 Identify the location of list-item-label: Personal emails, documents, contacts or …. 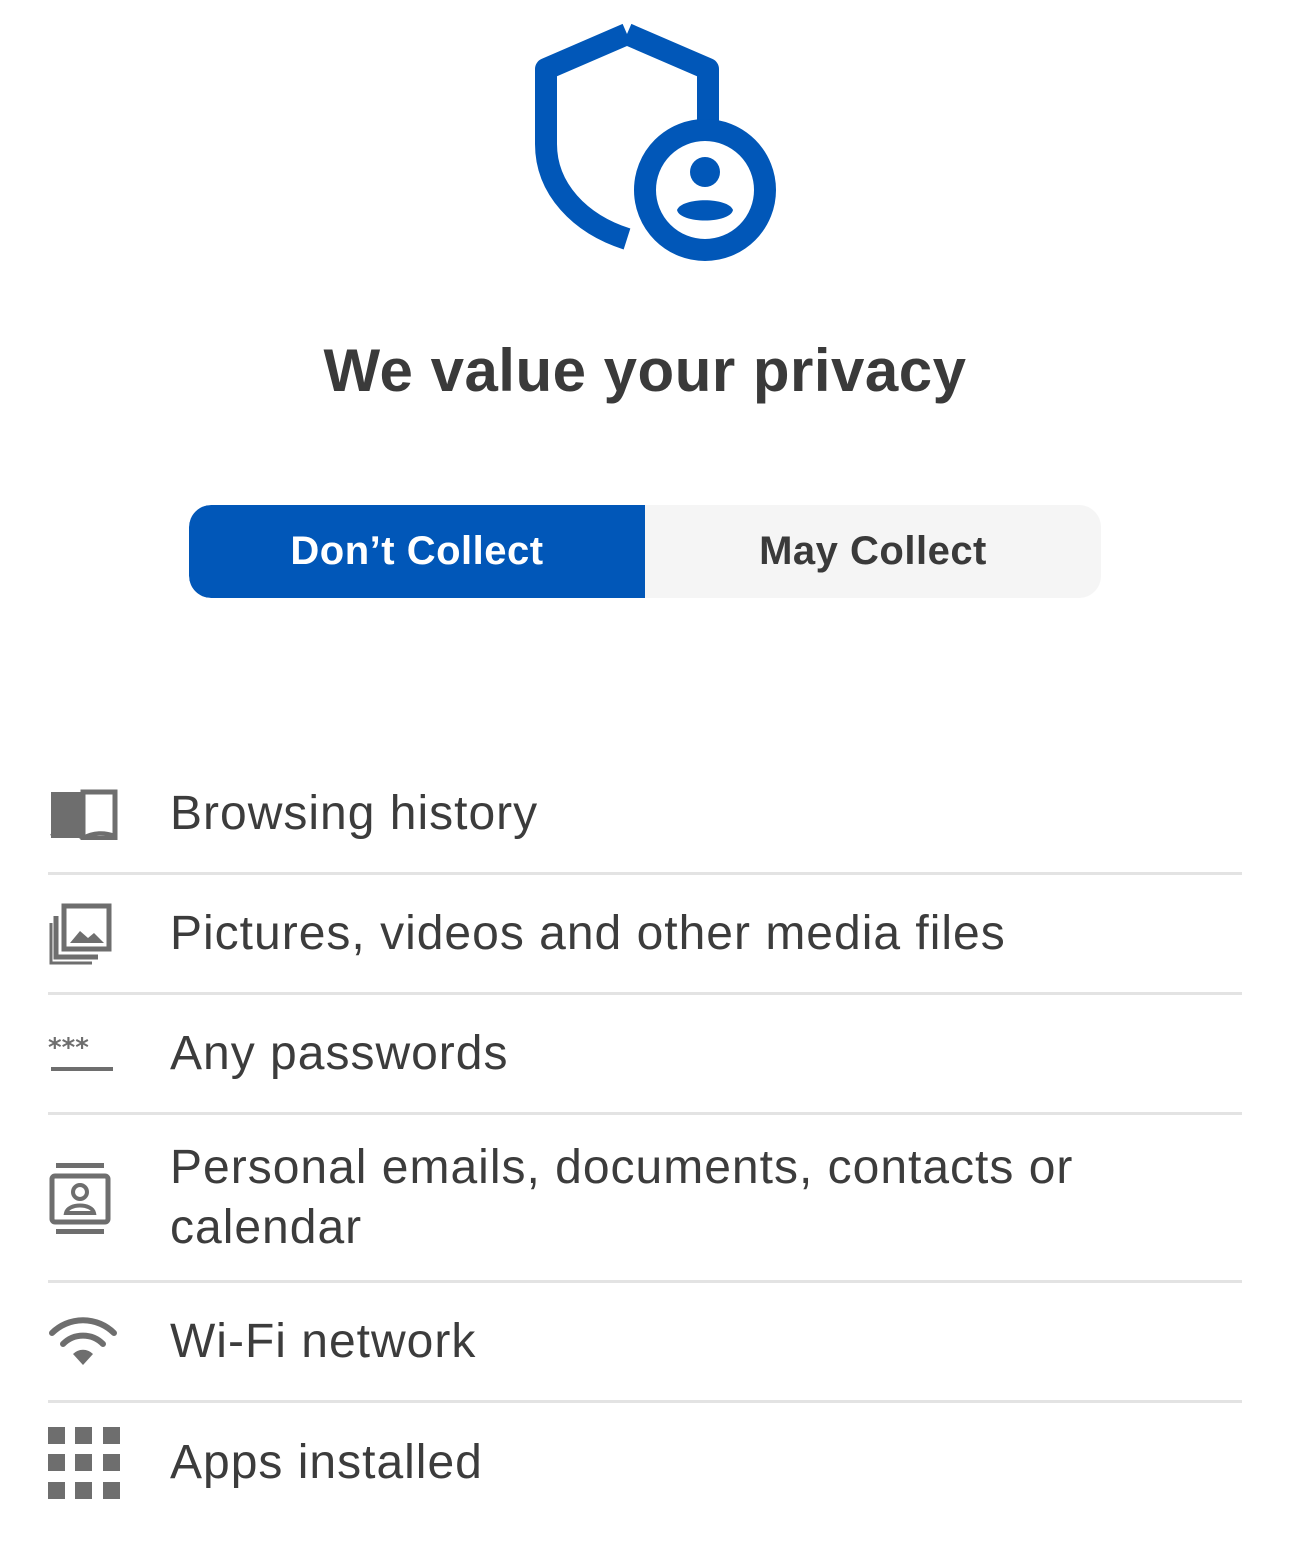
(622, 1197).